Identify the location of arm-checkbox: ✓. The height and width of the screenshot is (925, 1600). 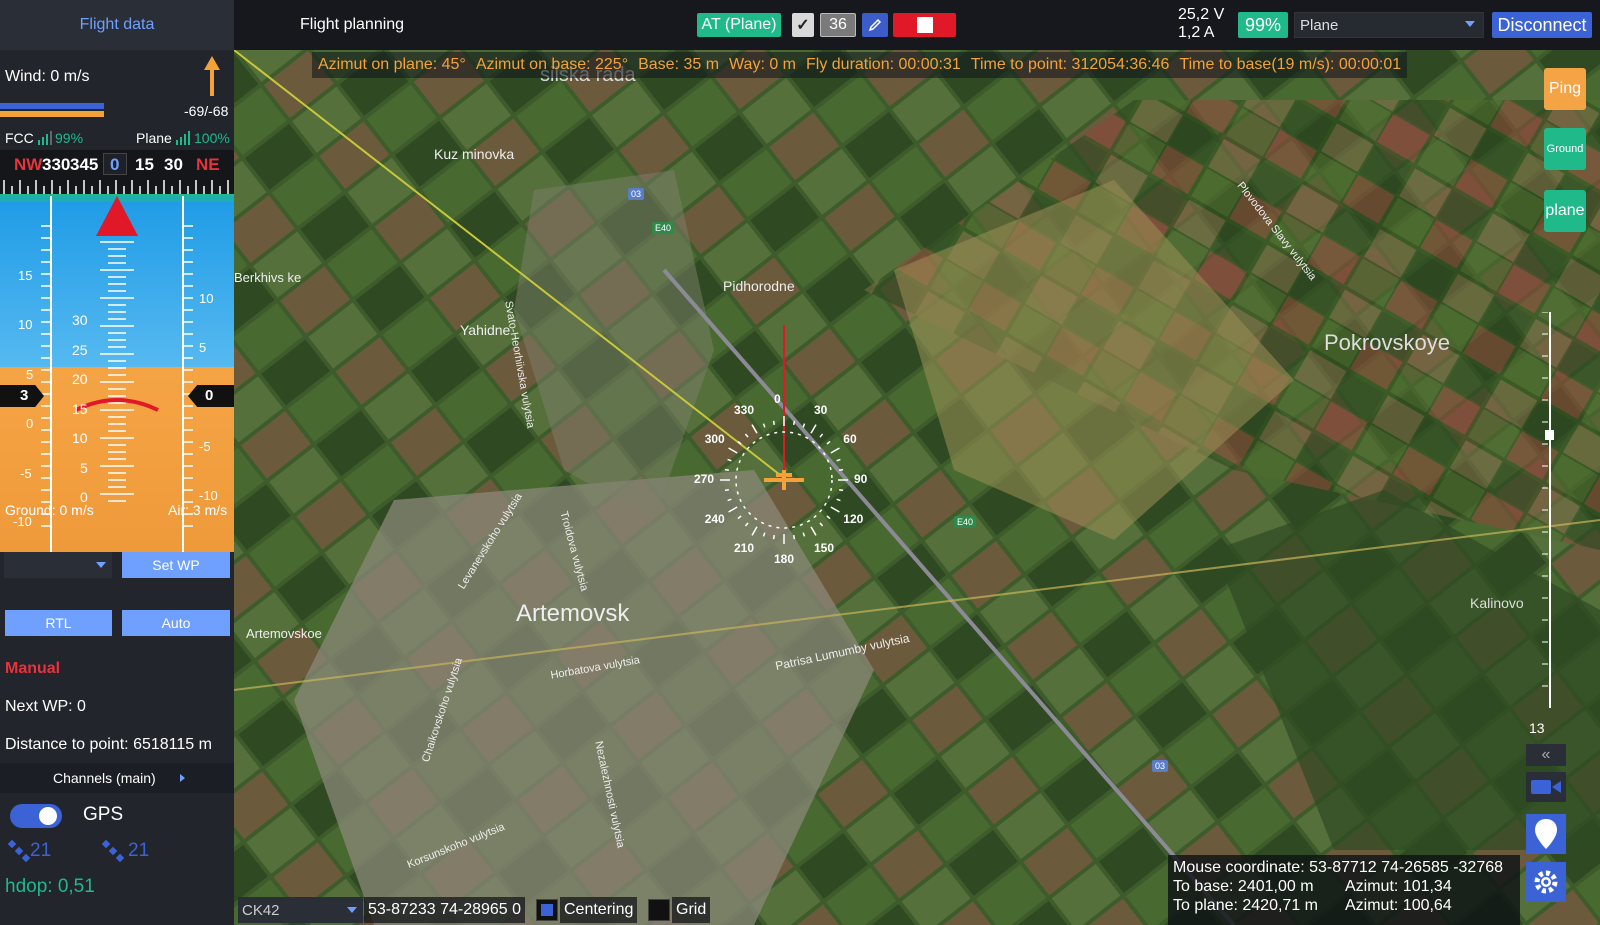
(803, 25).